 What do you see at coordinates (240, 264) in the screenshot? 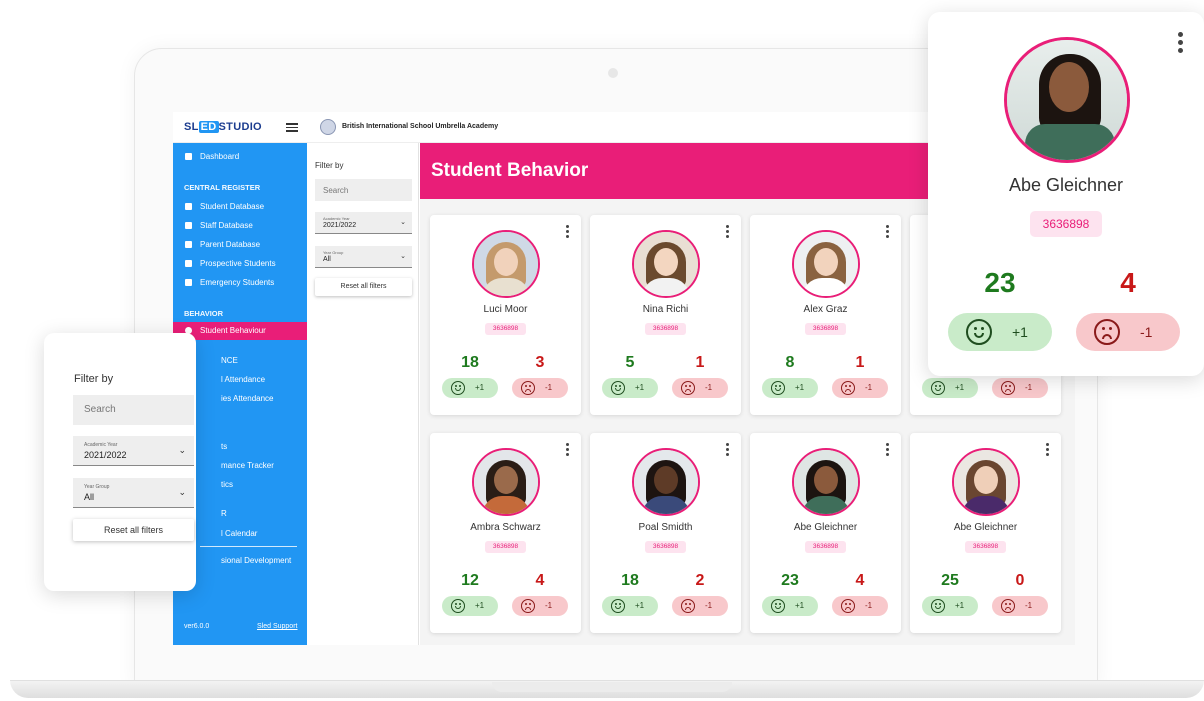
I see `sidebar-item-prospective-students: Prospective Students` at bounding box center [240, 264].